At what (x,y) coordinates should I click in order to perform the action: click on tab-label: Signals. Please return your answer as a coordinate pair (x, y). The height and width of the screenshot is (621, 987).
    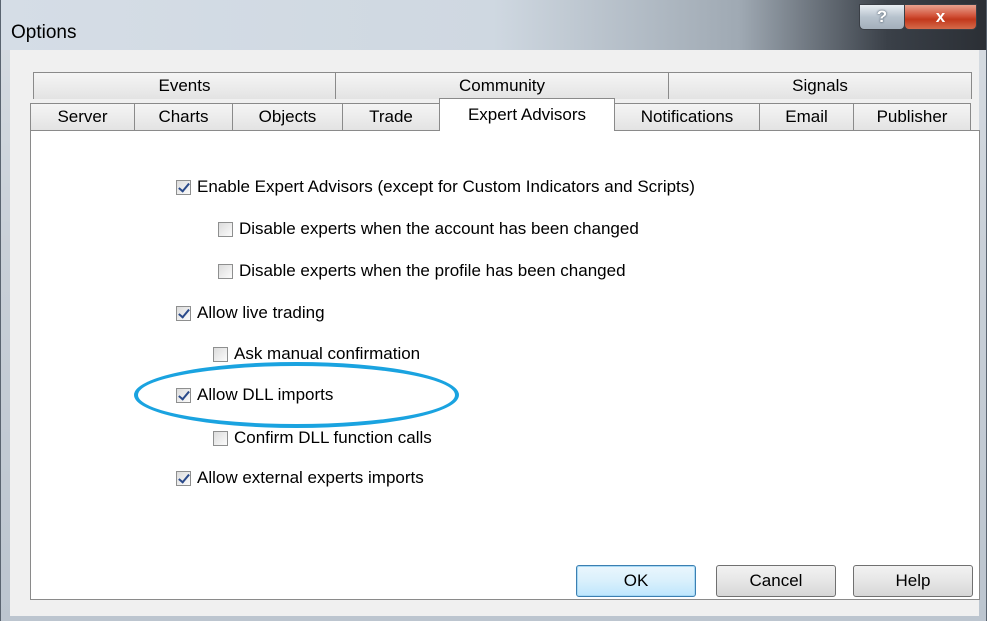
    Looking at the image, I should click on (820, 85).